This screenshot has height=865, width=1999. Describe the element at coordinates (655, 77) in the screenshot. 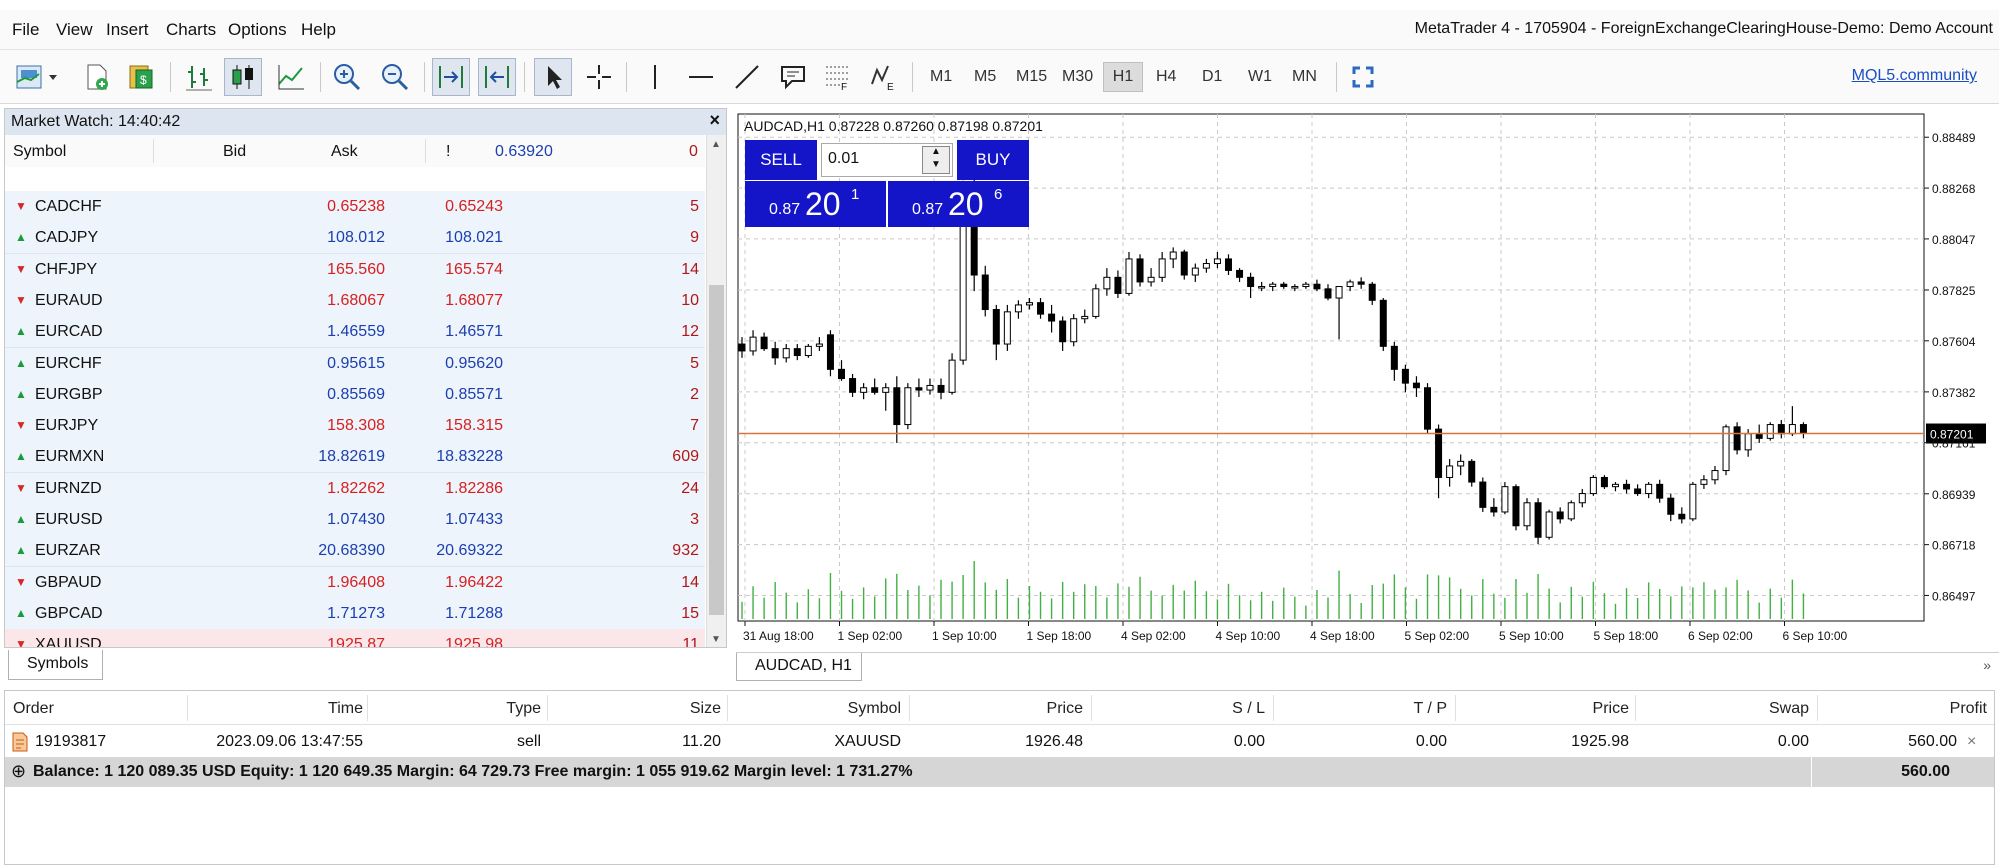

I see `vertical-line-button` at that location.